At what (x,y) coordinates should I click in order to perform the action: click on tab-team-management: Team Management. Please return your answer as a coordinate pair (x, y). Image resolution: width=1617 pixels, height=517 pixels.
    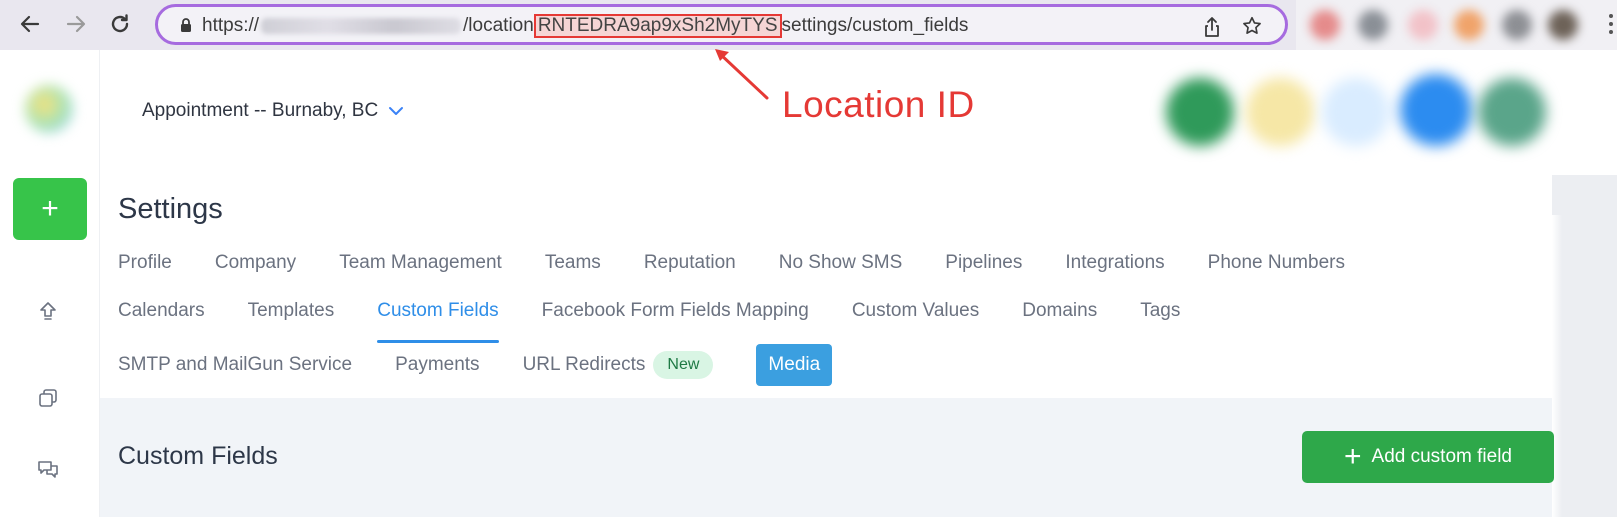
    Looking at the image, I should click on (420, 263).